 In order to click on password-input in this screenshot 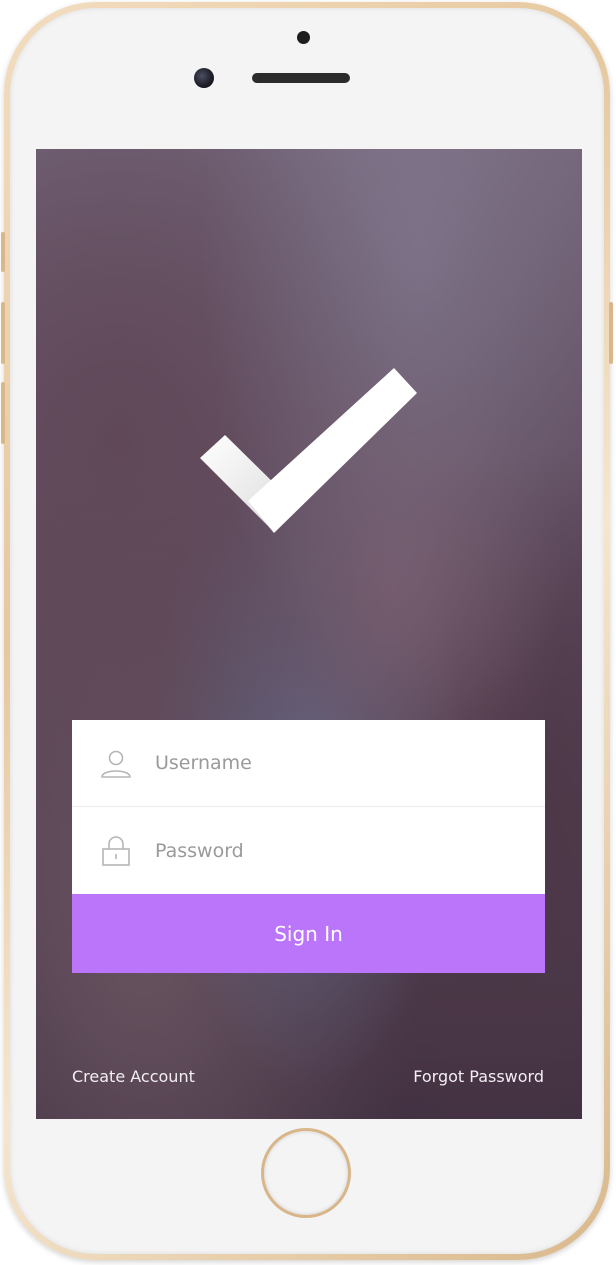, I will do `click(335, 850)`.